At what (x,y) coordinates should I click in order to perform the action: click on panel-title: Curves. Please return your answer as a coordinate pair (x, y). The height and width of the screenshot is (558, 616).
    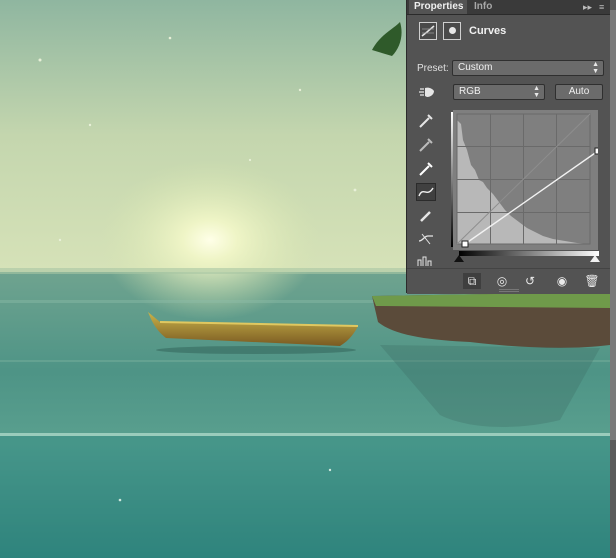
    Looking at the image, I should click on (488, 31).